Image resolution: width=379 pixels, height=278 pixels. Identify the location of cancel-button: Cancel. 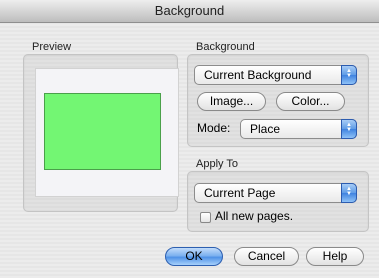
(266, 256).